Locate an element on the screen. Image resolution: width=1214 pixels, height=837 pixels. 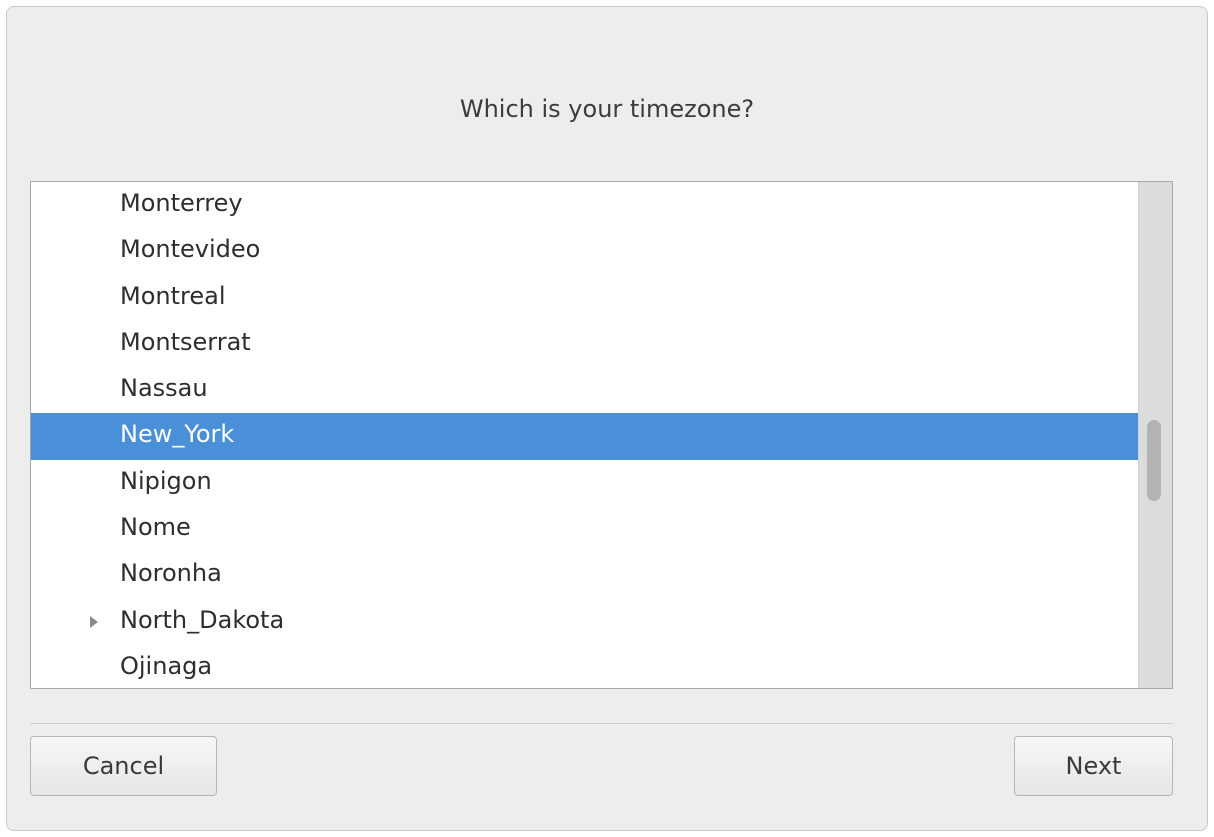
timezone-row: Montserrat is located at coordinates (584, 344).